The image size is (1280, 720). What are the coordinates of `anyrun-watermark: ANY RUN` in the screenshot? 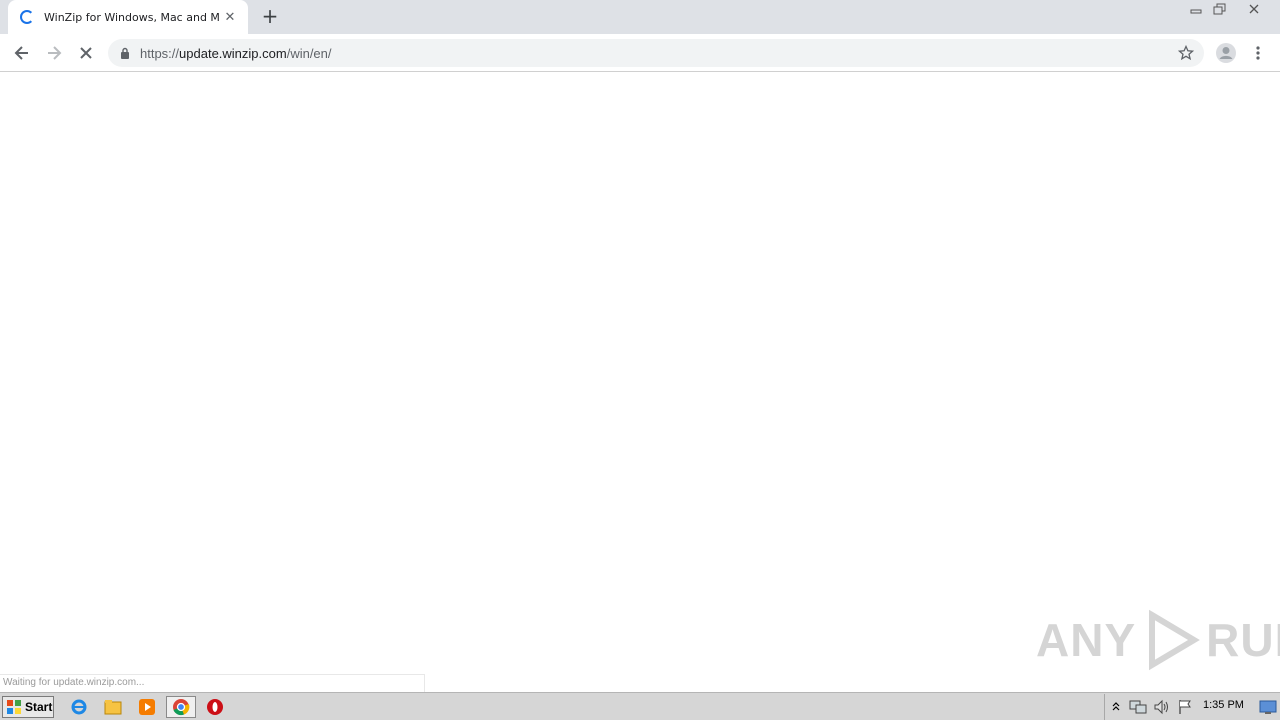 It's located at (1158, 640).